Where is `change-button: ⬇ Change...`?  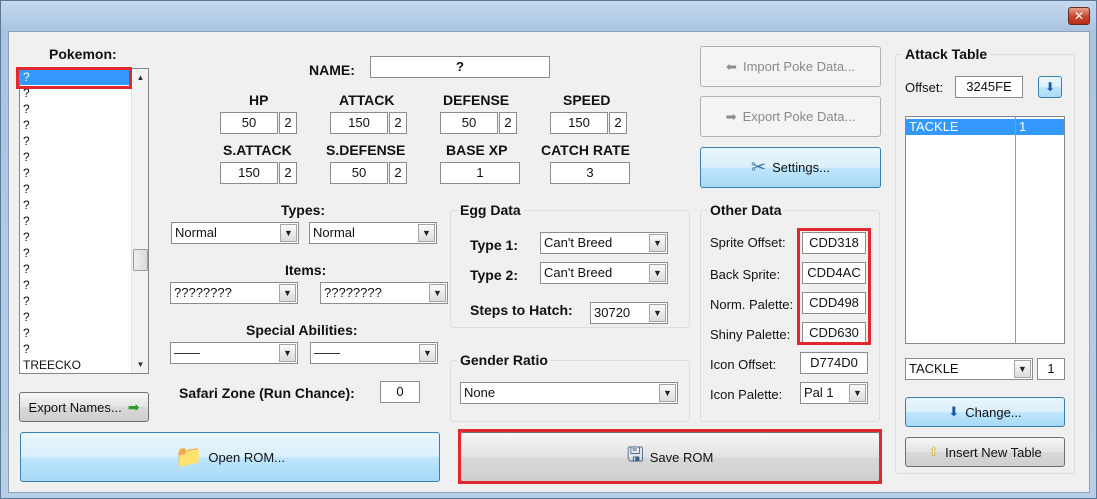 change-button: ⬇ Change... is located at coordinates (985, 412).